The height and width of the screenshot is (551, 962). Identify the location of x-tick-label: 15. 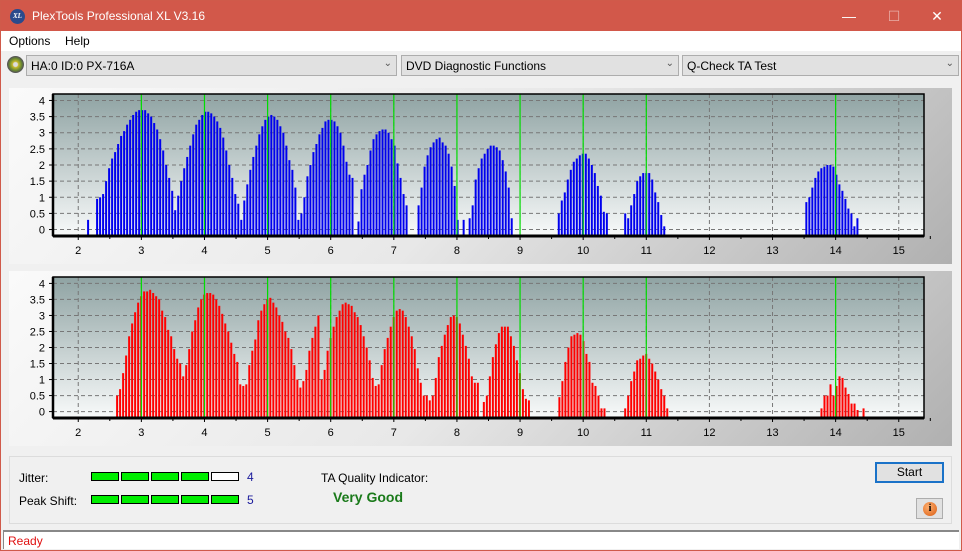
(899, 251).